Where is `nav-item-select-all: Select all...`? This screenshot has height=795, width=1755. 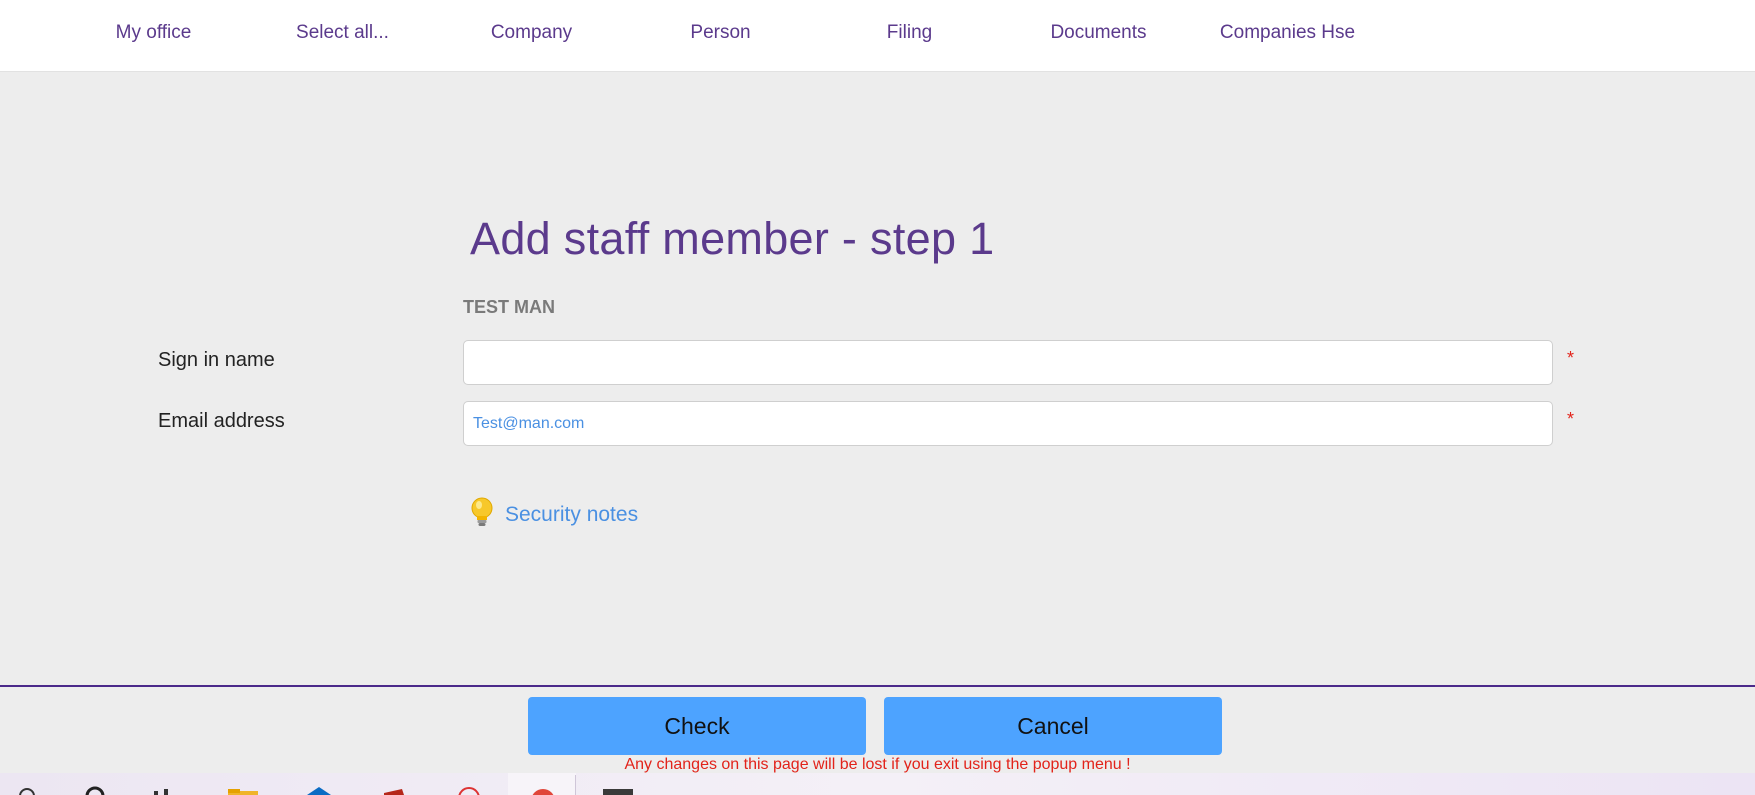
nav-item-select-all: Select all... is located at coordinates (342, 33).